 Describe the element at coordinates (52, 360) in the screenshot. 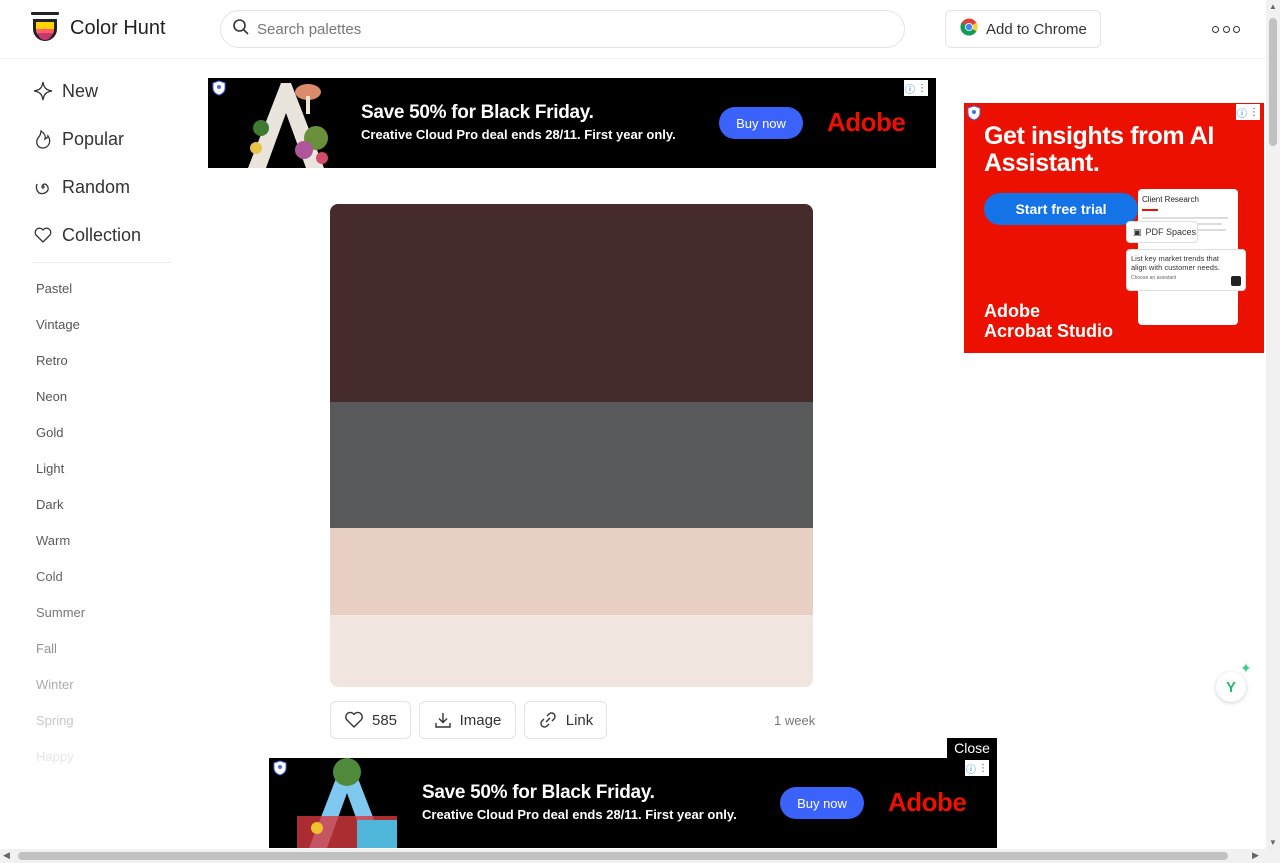

I see `tag-retro: Retro` at that location.